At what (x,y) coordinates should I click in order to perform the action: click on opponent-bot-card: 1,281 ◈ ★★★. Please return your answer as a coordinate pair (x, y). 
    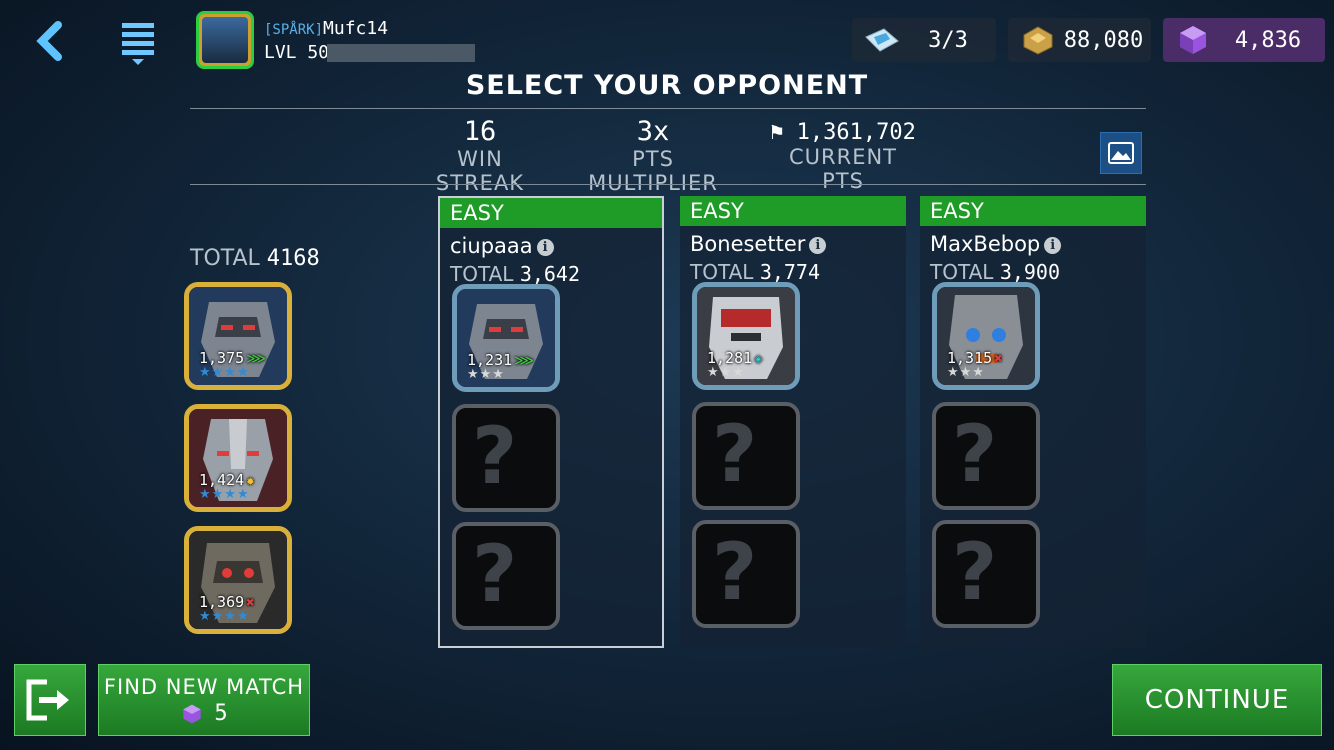
    Looking at the image, I should click on (746, 336).